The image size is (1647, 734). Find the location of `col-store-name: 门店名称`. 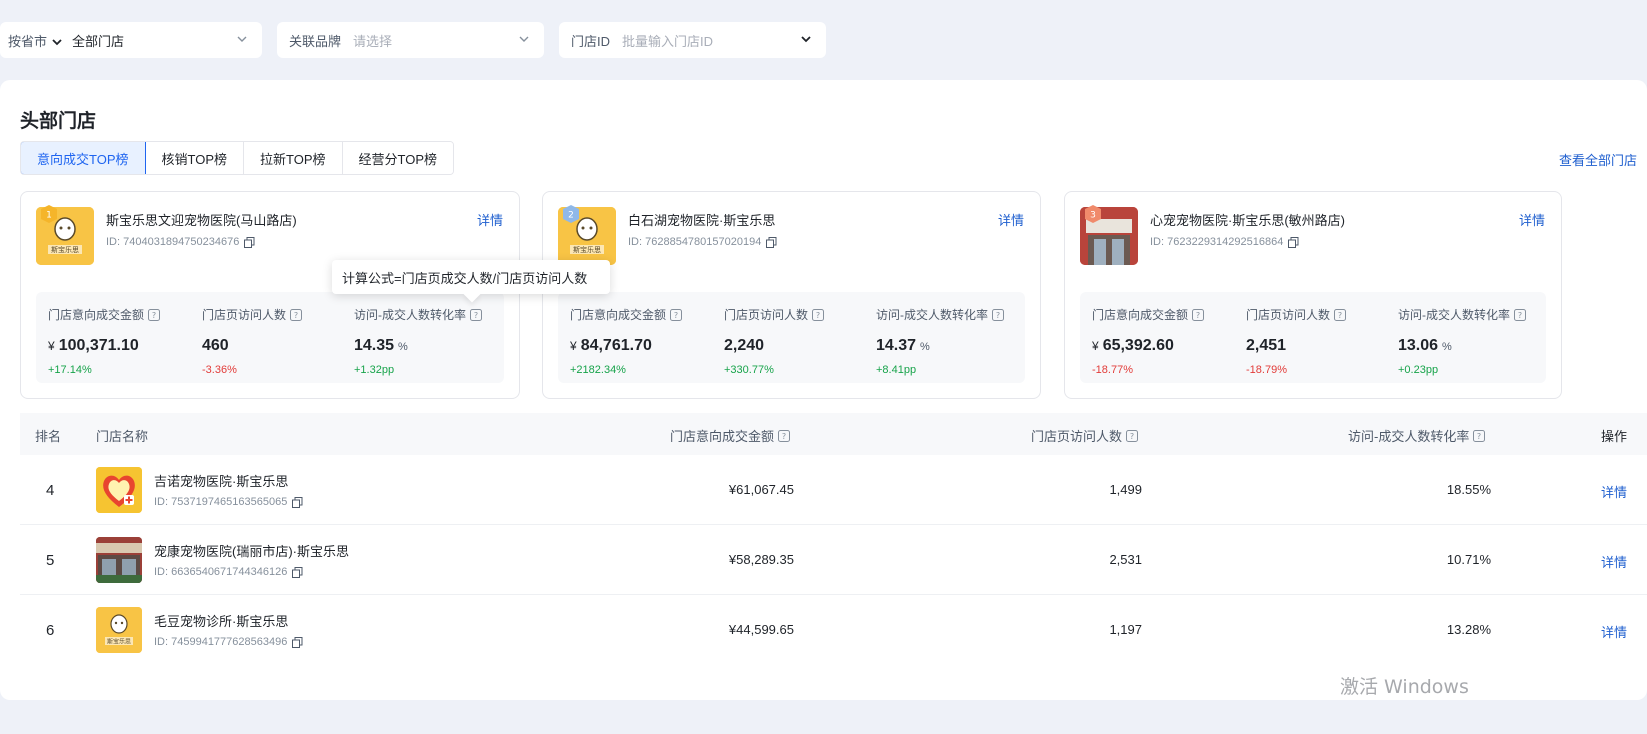

col-store-name: 门店名称 is located at coordinates (122, 436).